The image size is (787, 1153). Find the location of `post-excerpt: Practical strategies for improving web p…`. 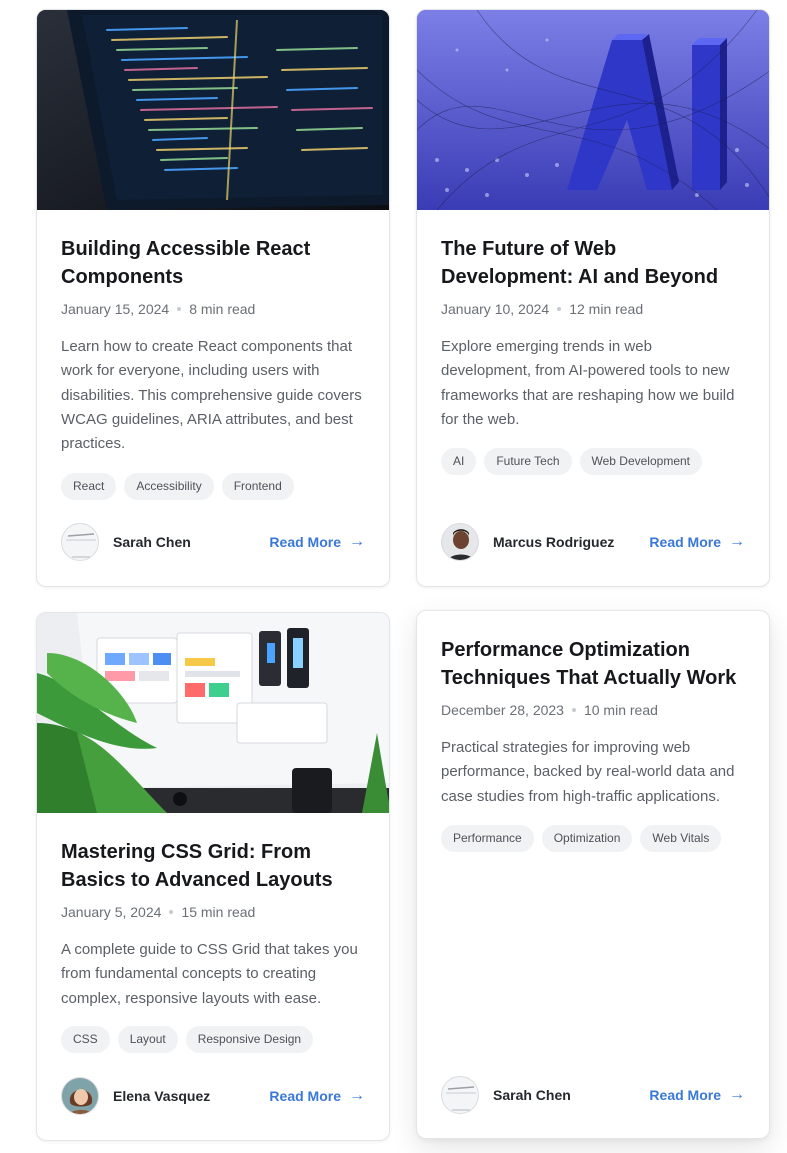

post-excerpt: Practical strategies for improving web p… is located at coordinates (588, 772).